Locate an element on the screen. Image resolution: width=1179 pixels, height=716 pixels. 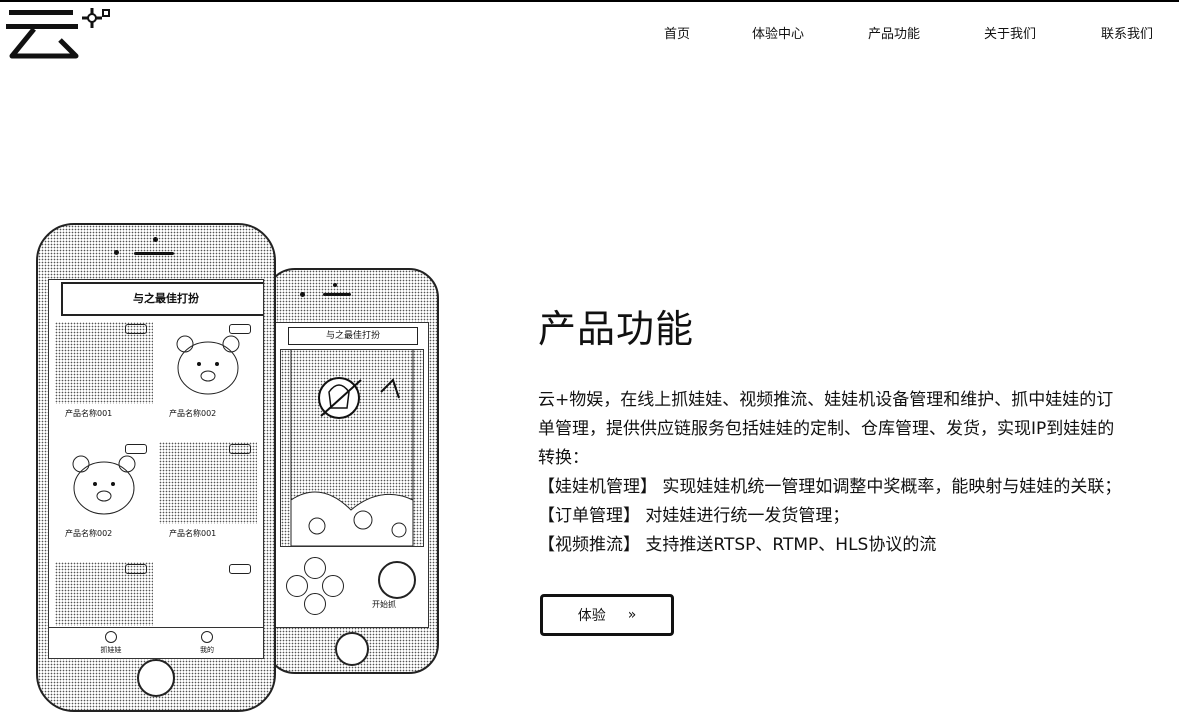
claw-icon is located at coordinates (352, 448).